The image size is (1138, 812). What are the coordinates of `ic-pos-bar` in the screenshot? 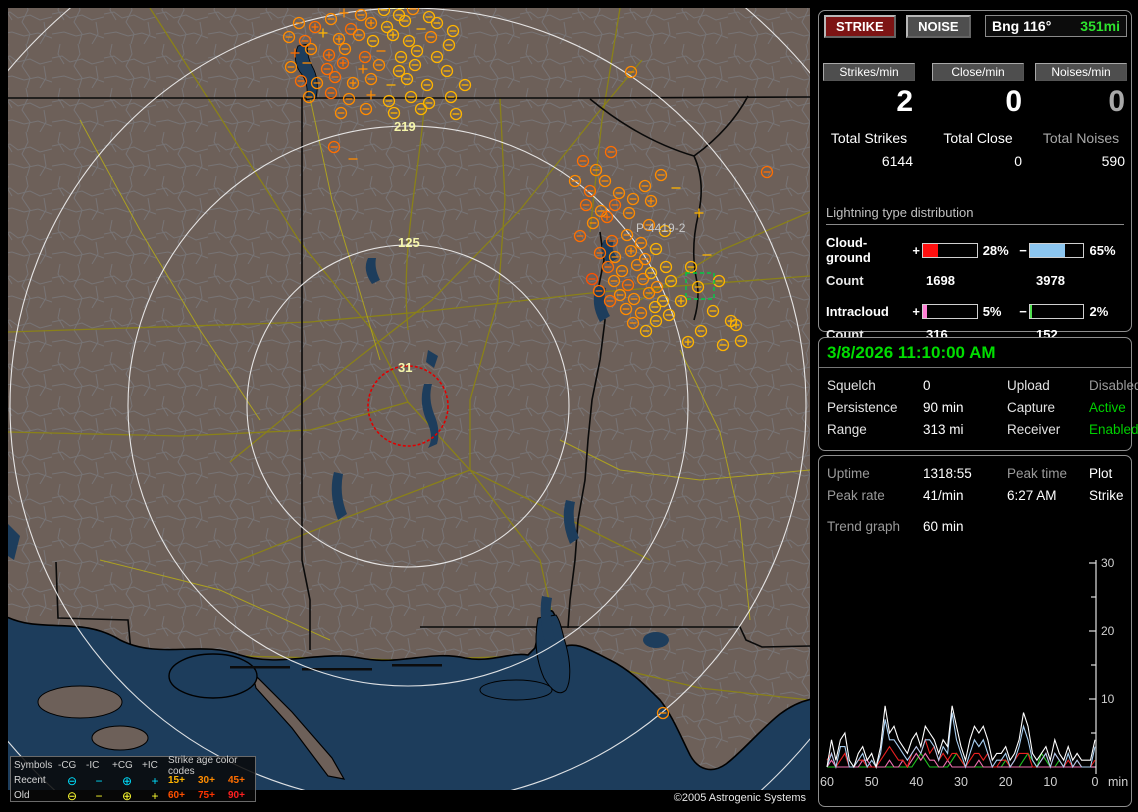 It's located at (949, 311).